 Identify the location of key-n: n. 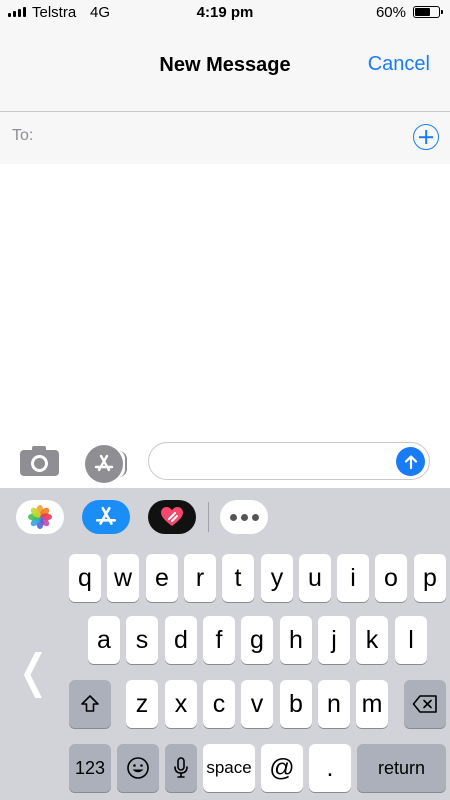
(334, 704).